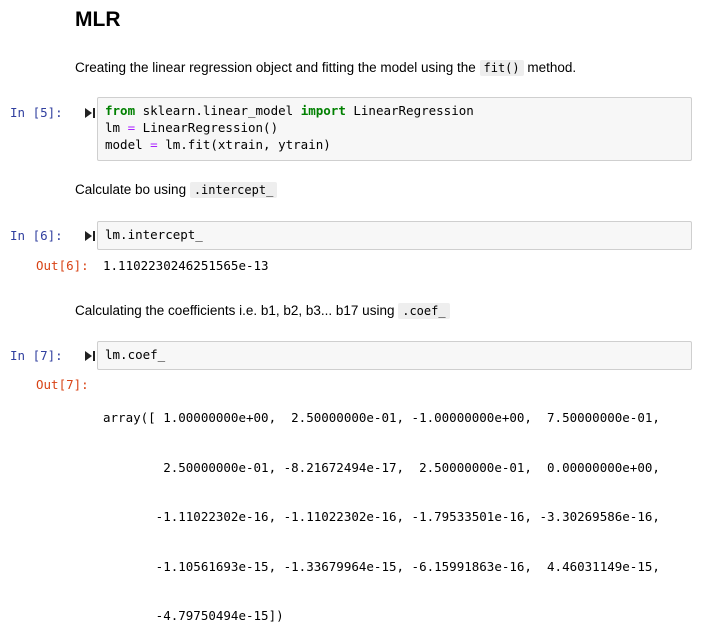 Image resolution: width=703 pixels, height=641 pixels. I want to click on notebook-heading: MLR, so click(98, 19).